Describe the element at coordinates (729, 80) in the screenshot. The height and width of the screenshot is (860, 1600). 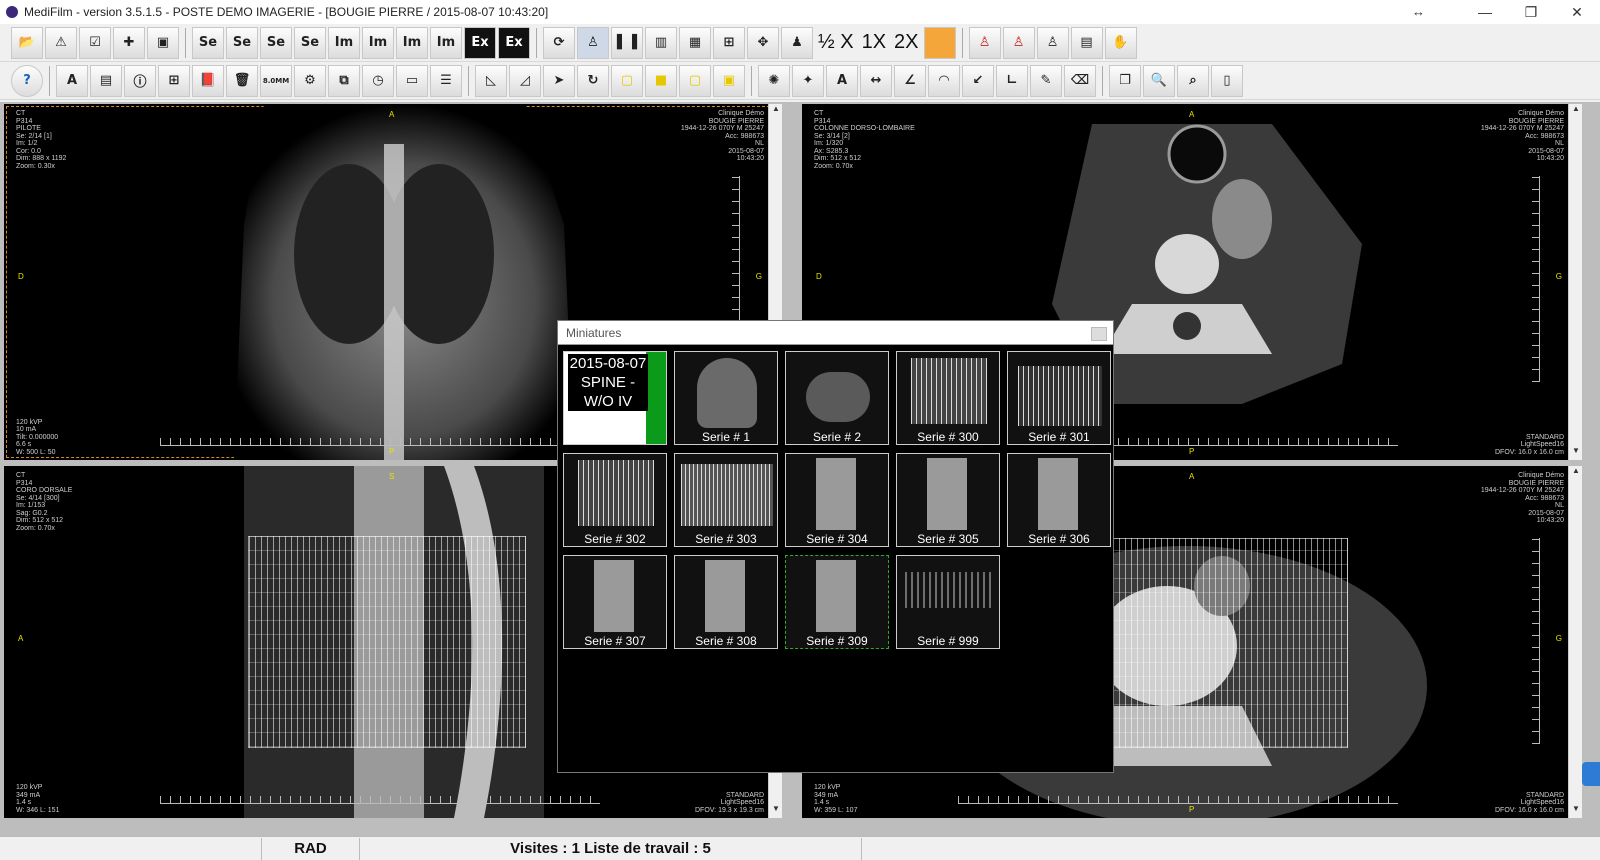
I see `roi-square-3-icon: ▣` at that location.